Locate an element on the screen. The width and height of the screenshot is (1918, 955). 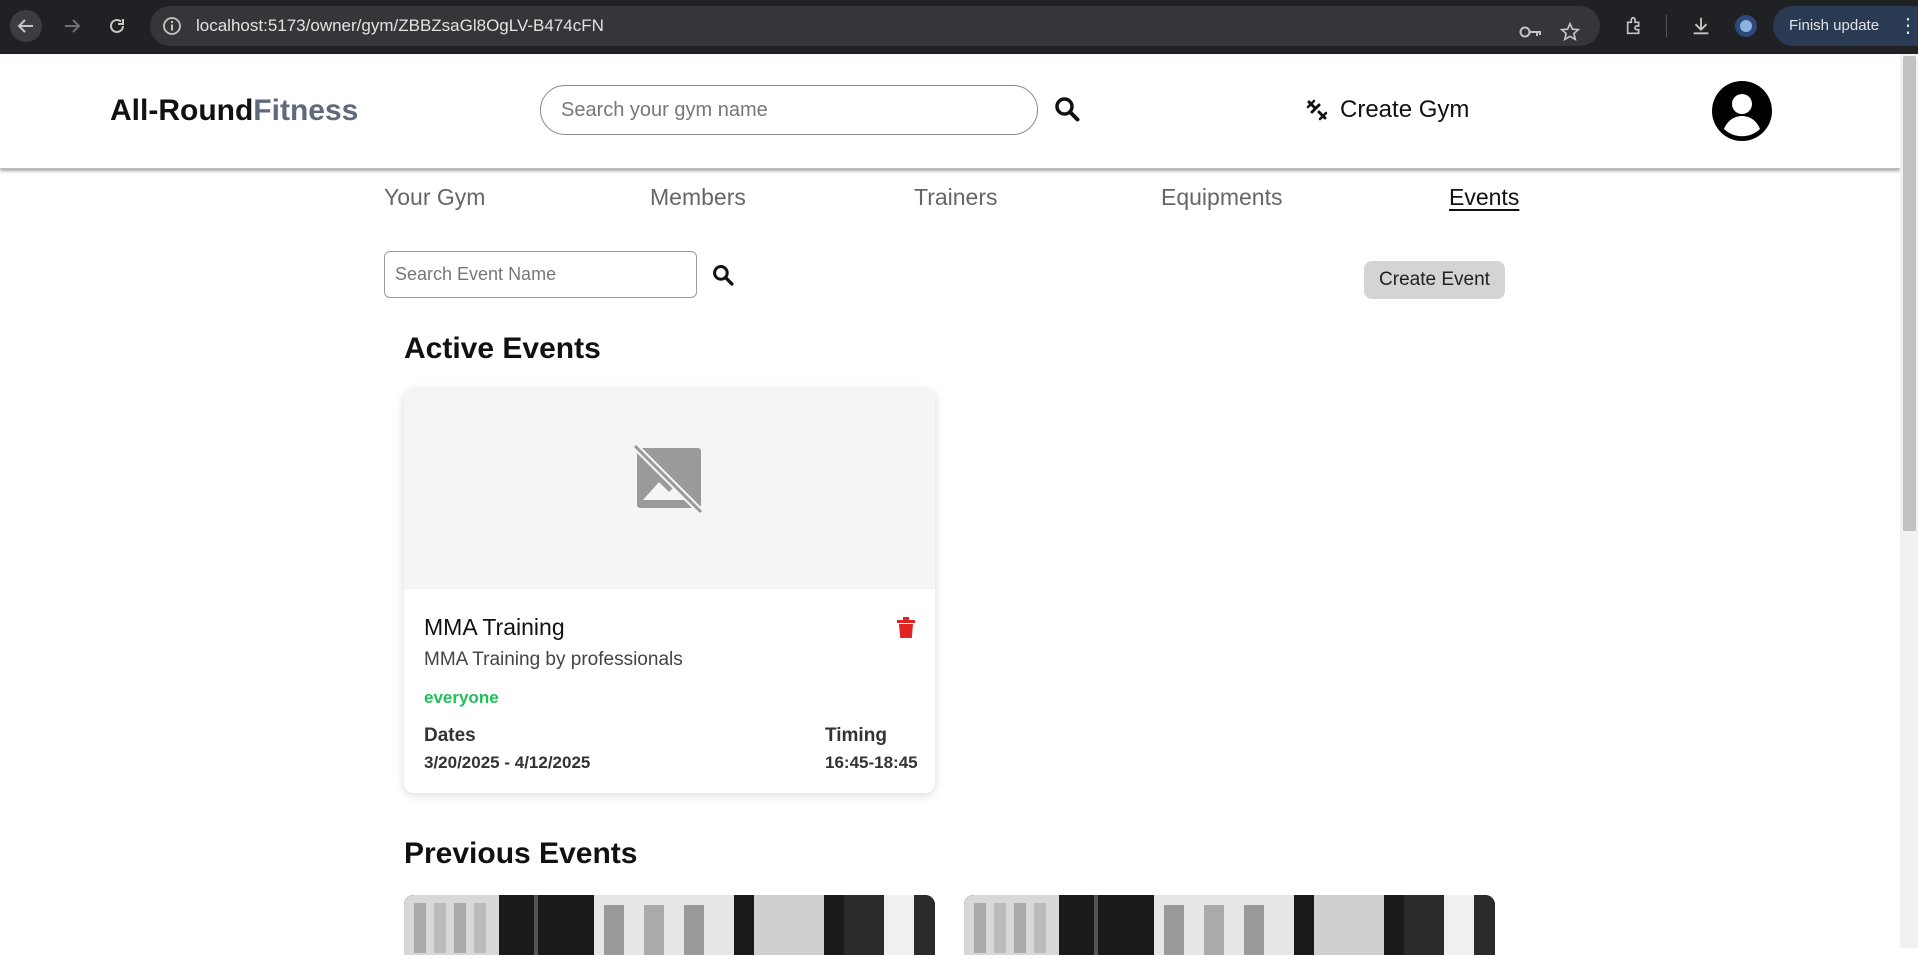
back-arrow-icon is located at coordinates (25, 26).